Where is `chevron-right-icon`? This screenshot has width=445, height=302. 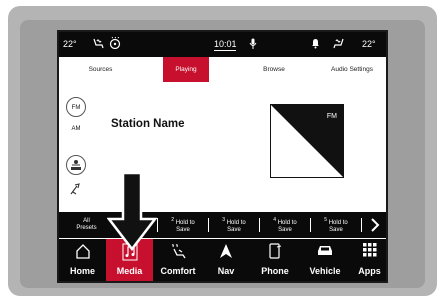
chevron-right-icon is located at coordinates (375, 225).